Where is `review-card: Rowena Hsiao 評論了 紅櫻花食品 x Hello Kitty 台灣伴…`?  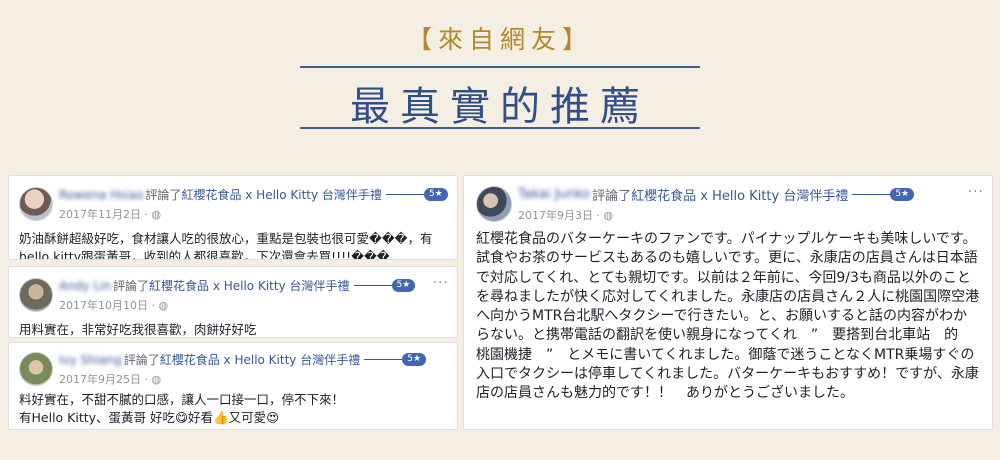 review-card: Rowena Hsiao 評論了 紅櫻花食品 x Hello Kitty 台灣伴… is located at coordinates (233, 217).